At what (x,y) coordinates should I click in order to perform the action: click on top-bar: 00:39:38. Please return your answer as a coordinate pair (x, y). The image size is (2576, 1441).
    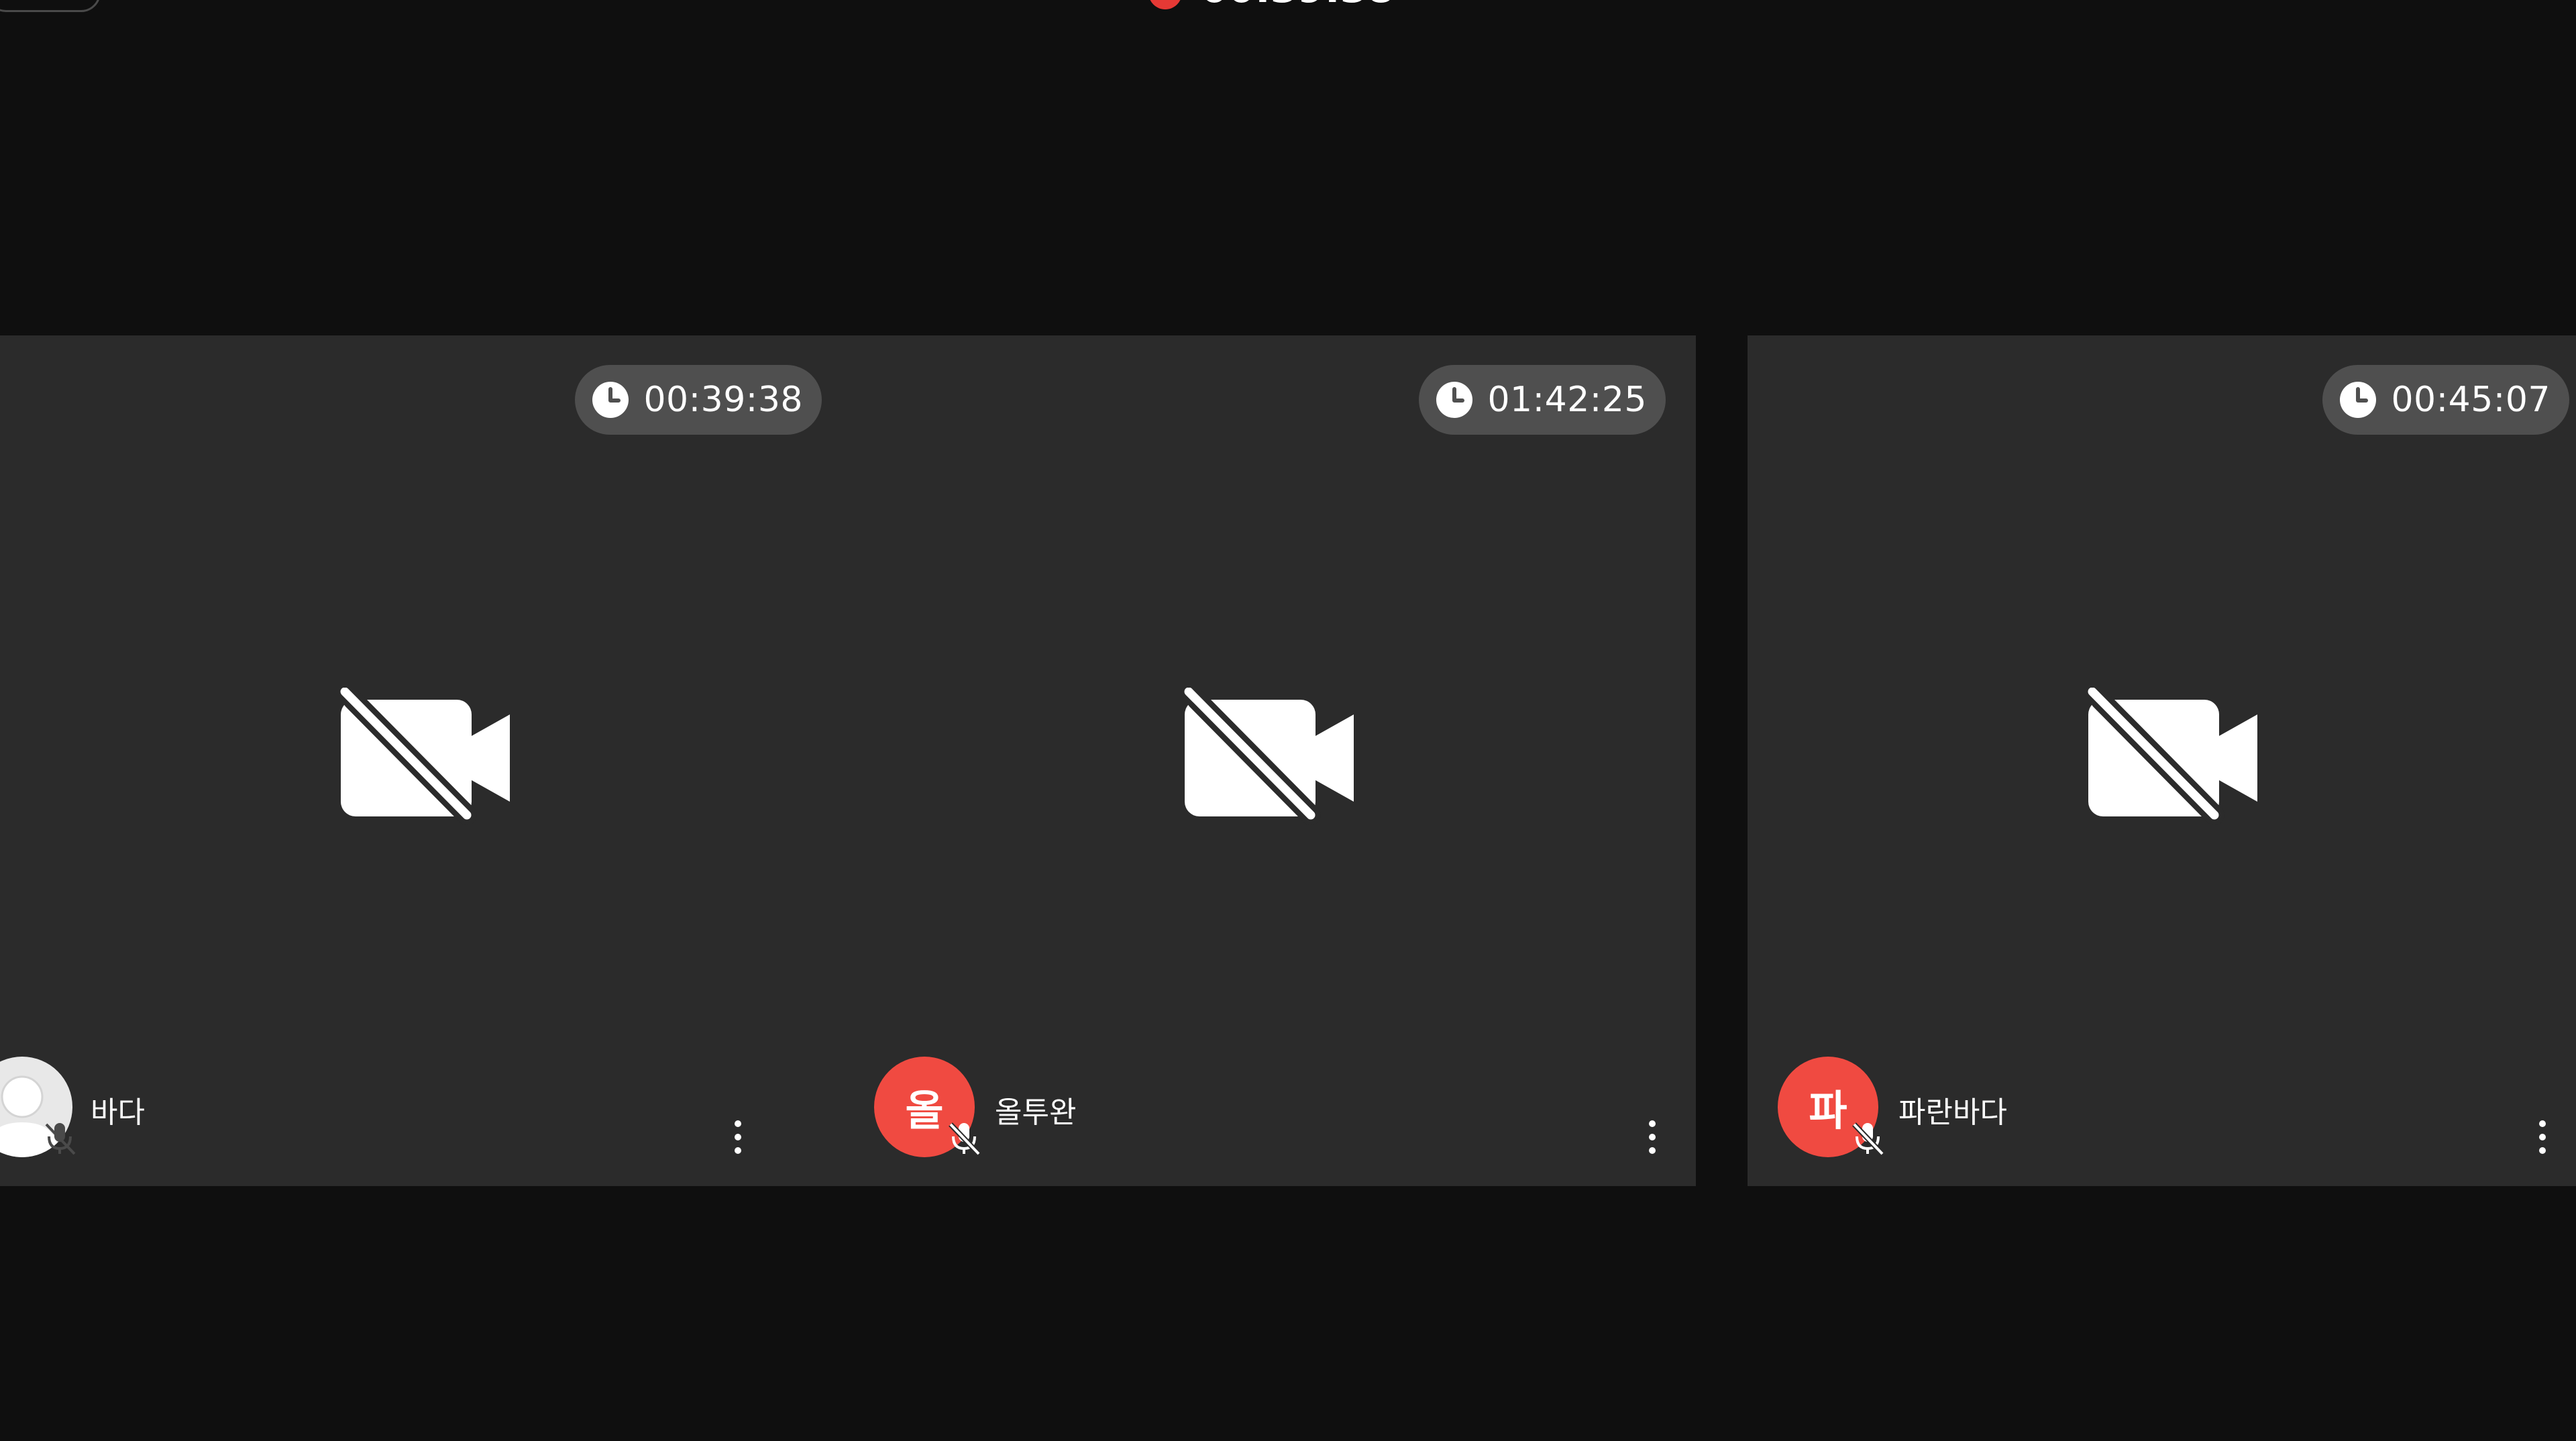
    Looking at the image, I should click on (1288, 13).